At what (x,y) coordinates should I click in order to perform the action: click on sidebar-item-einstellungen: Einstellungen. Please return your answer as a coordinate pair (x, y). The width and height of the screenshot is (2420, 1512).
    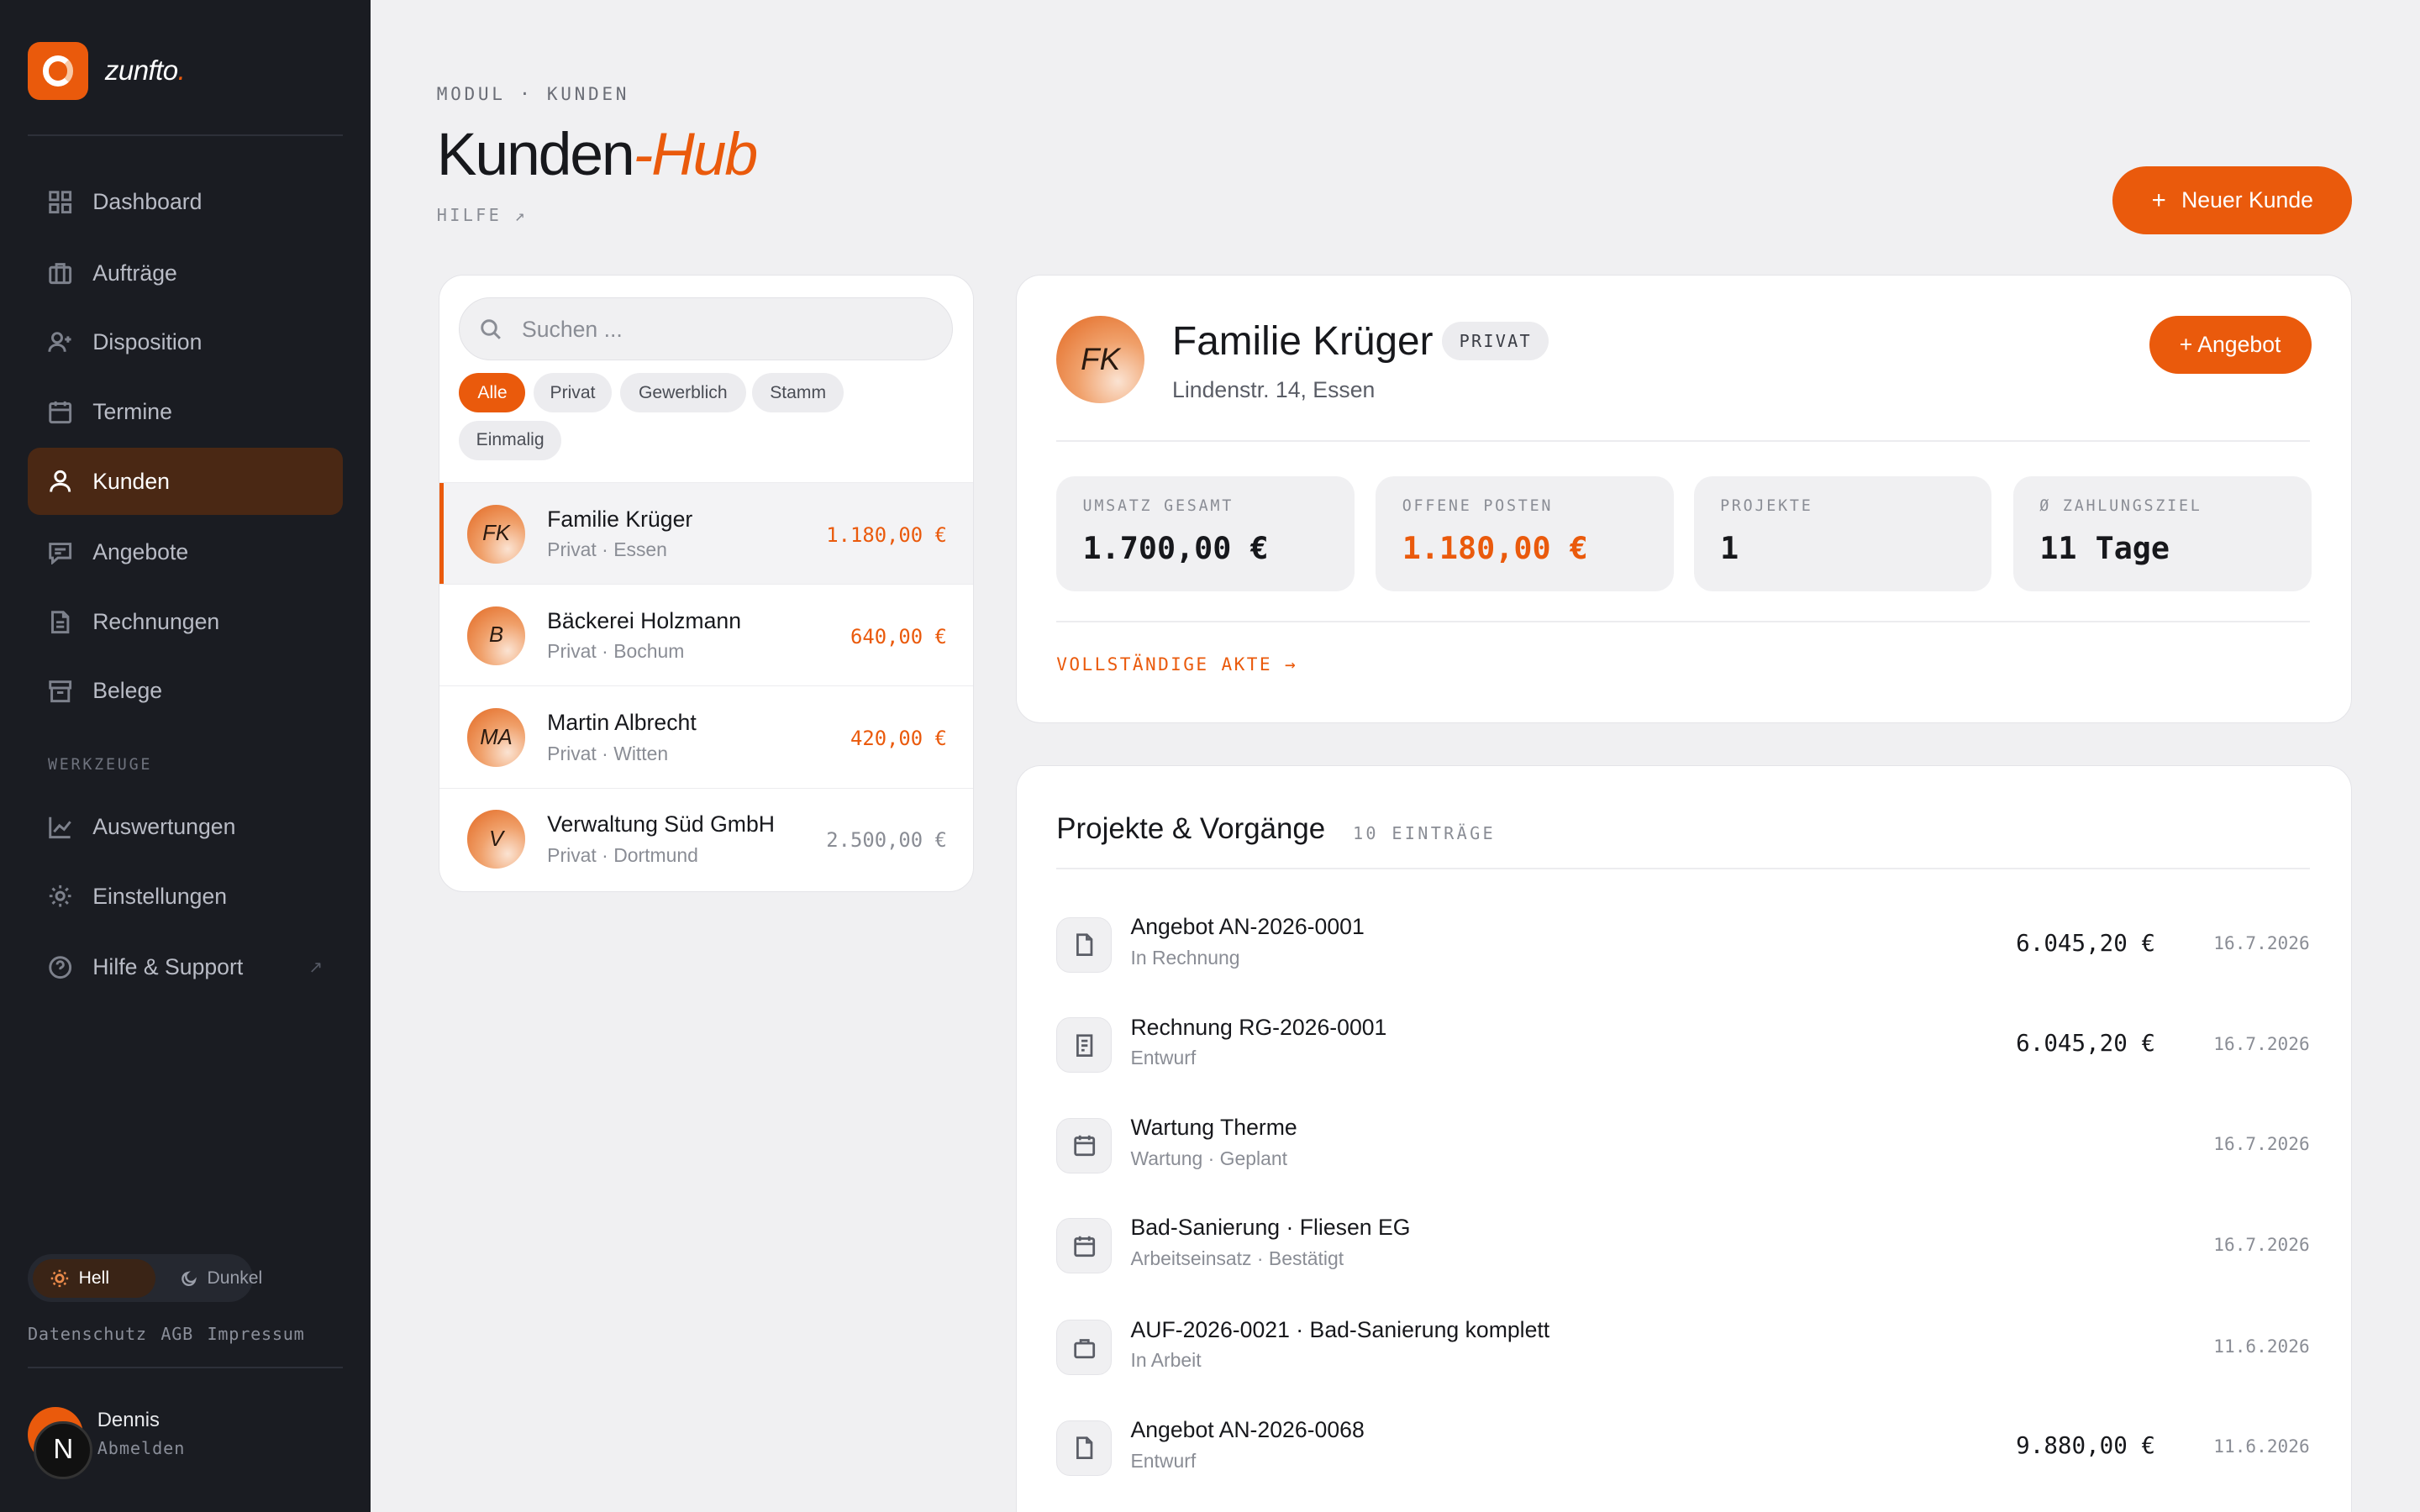
    Looking at the image, I should click on (185, 897).